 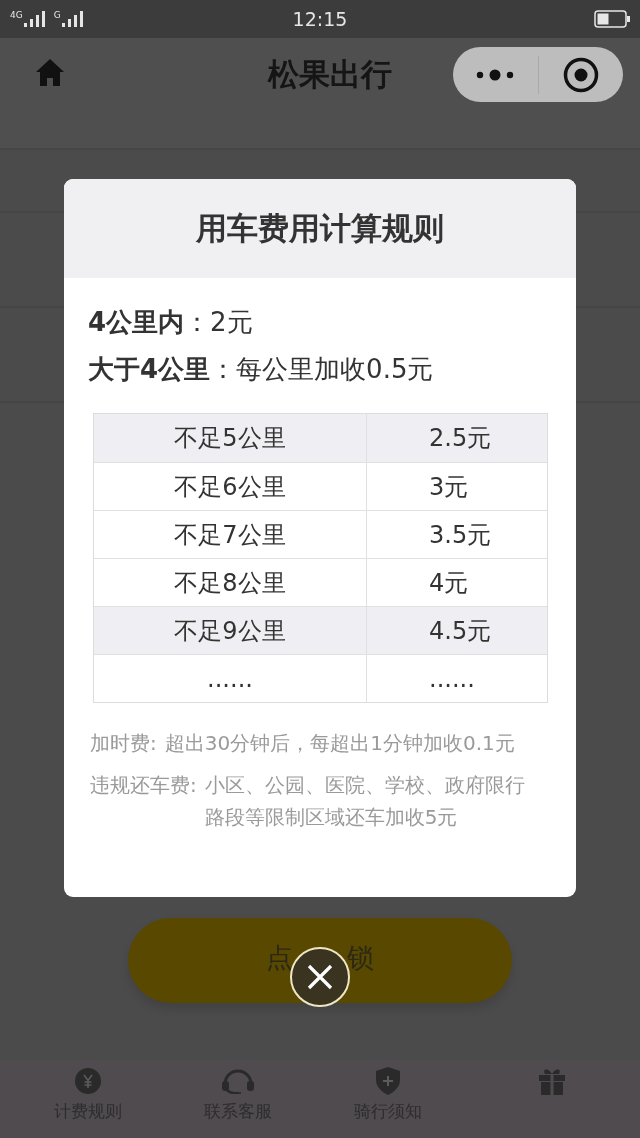 I want to click on note-label: 加时费:, so click(x=123, y=743).